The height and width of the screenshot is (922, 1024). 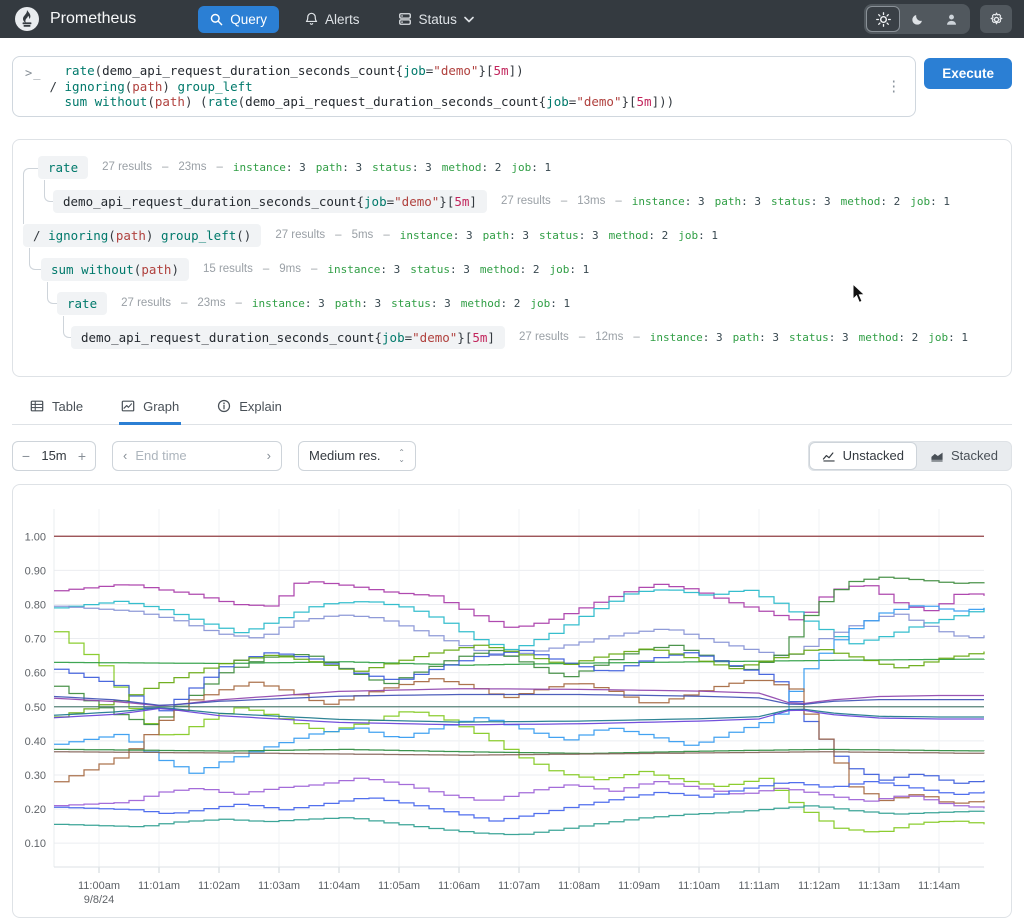 I want to click on moon-icon, so click(x=917, y=19).